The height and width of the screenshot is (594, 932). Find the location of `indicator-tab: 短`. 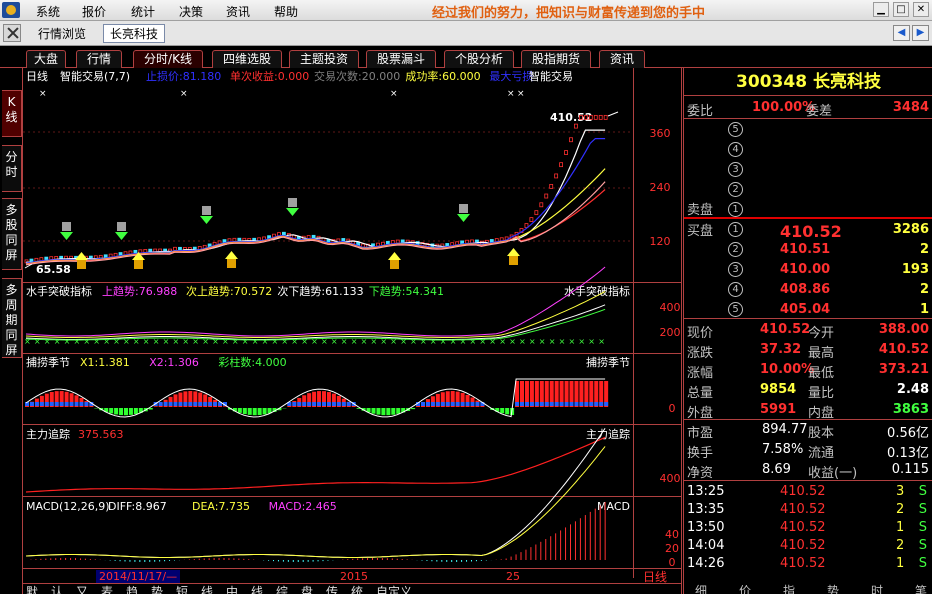

indicator-tab: 短 is located at coordinates (182, 588).